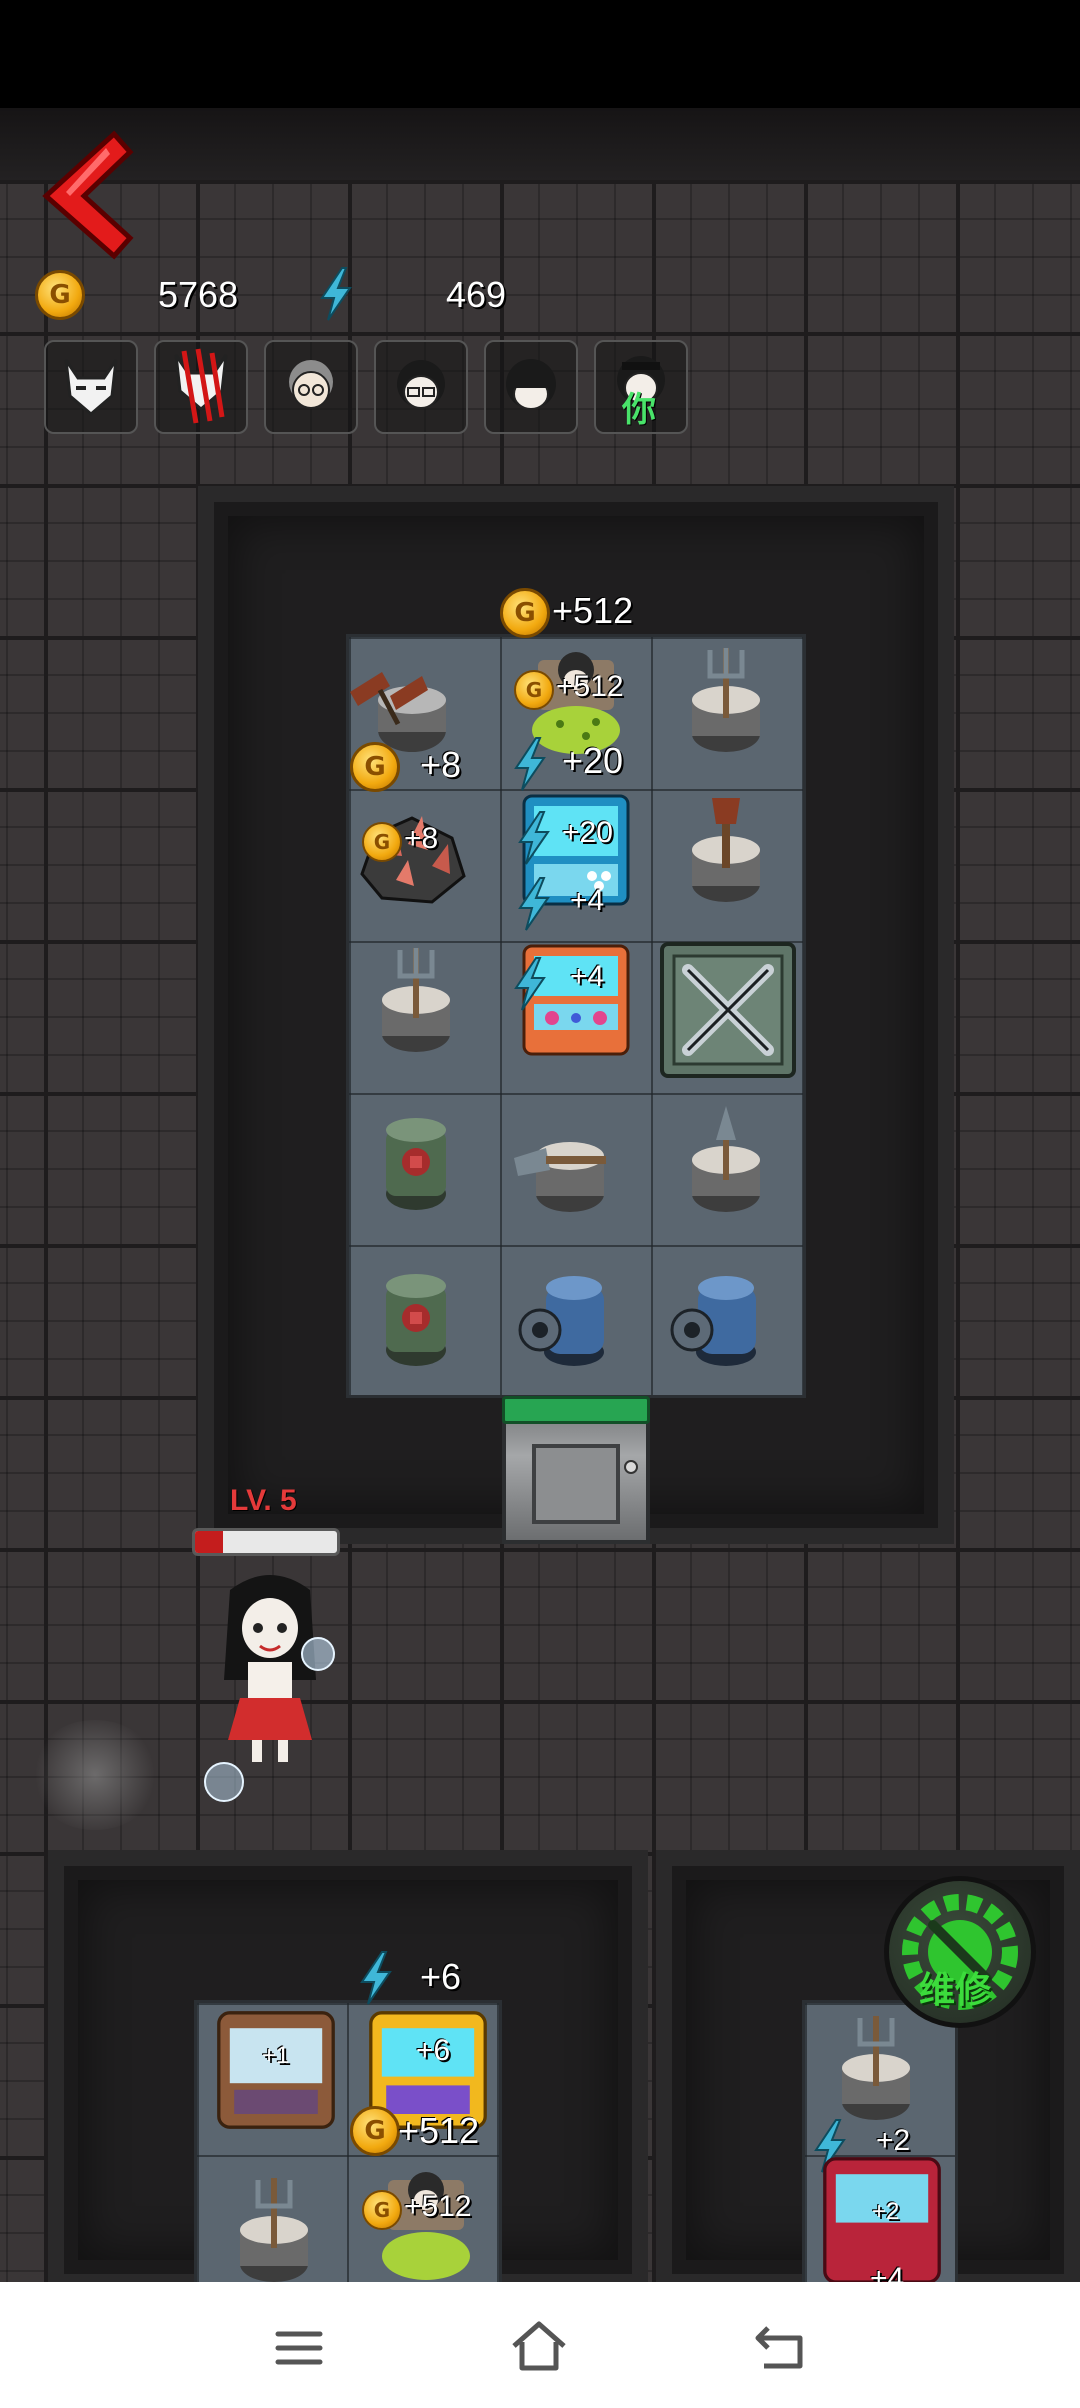 The height and width of the screenshot is (2408, 1080). I want to click on portrait-clawed-mask, so click(201, 387).